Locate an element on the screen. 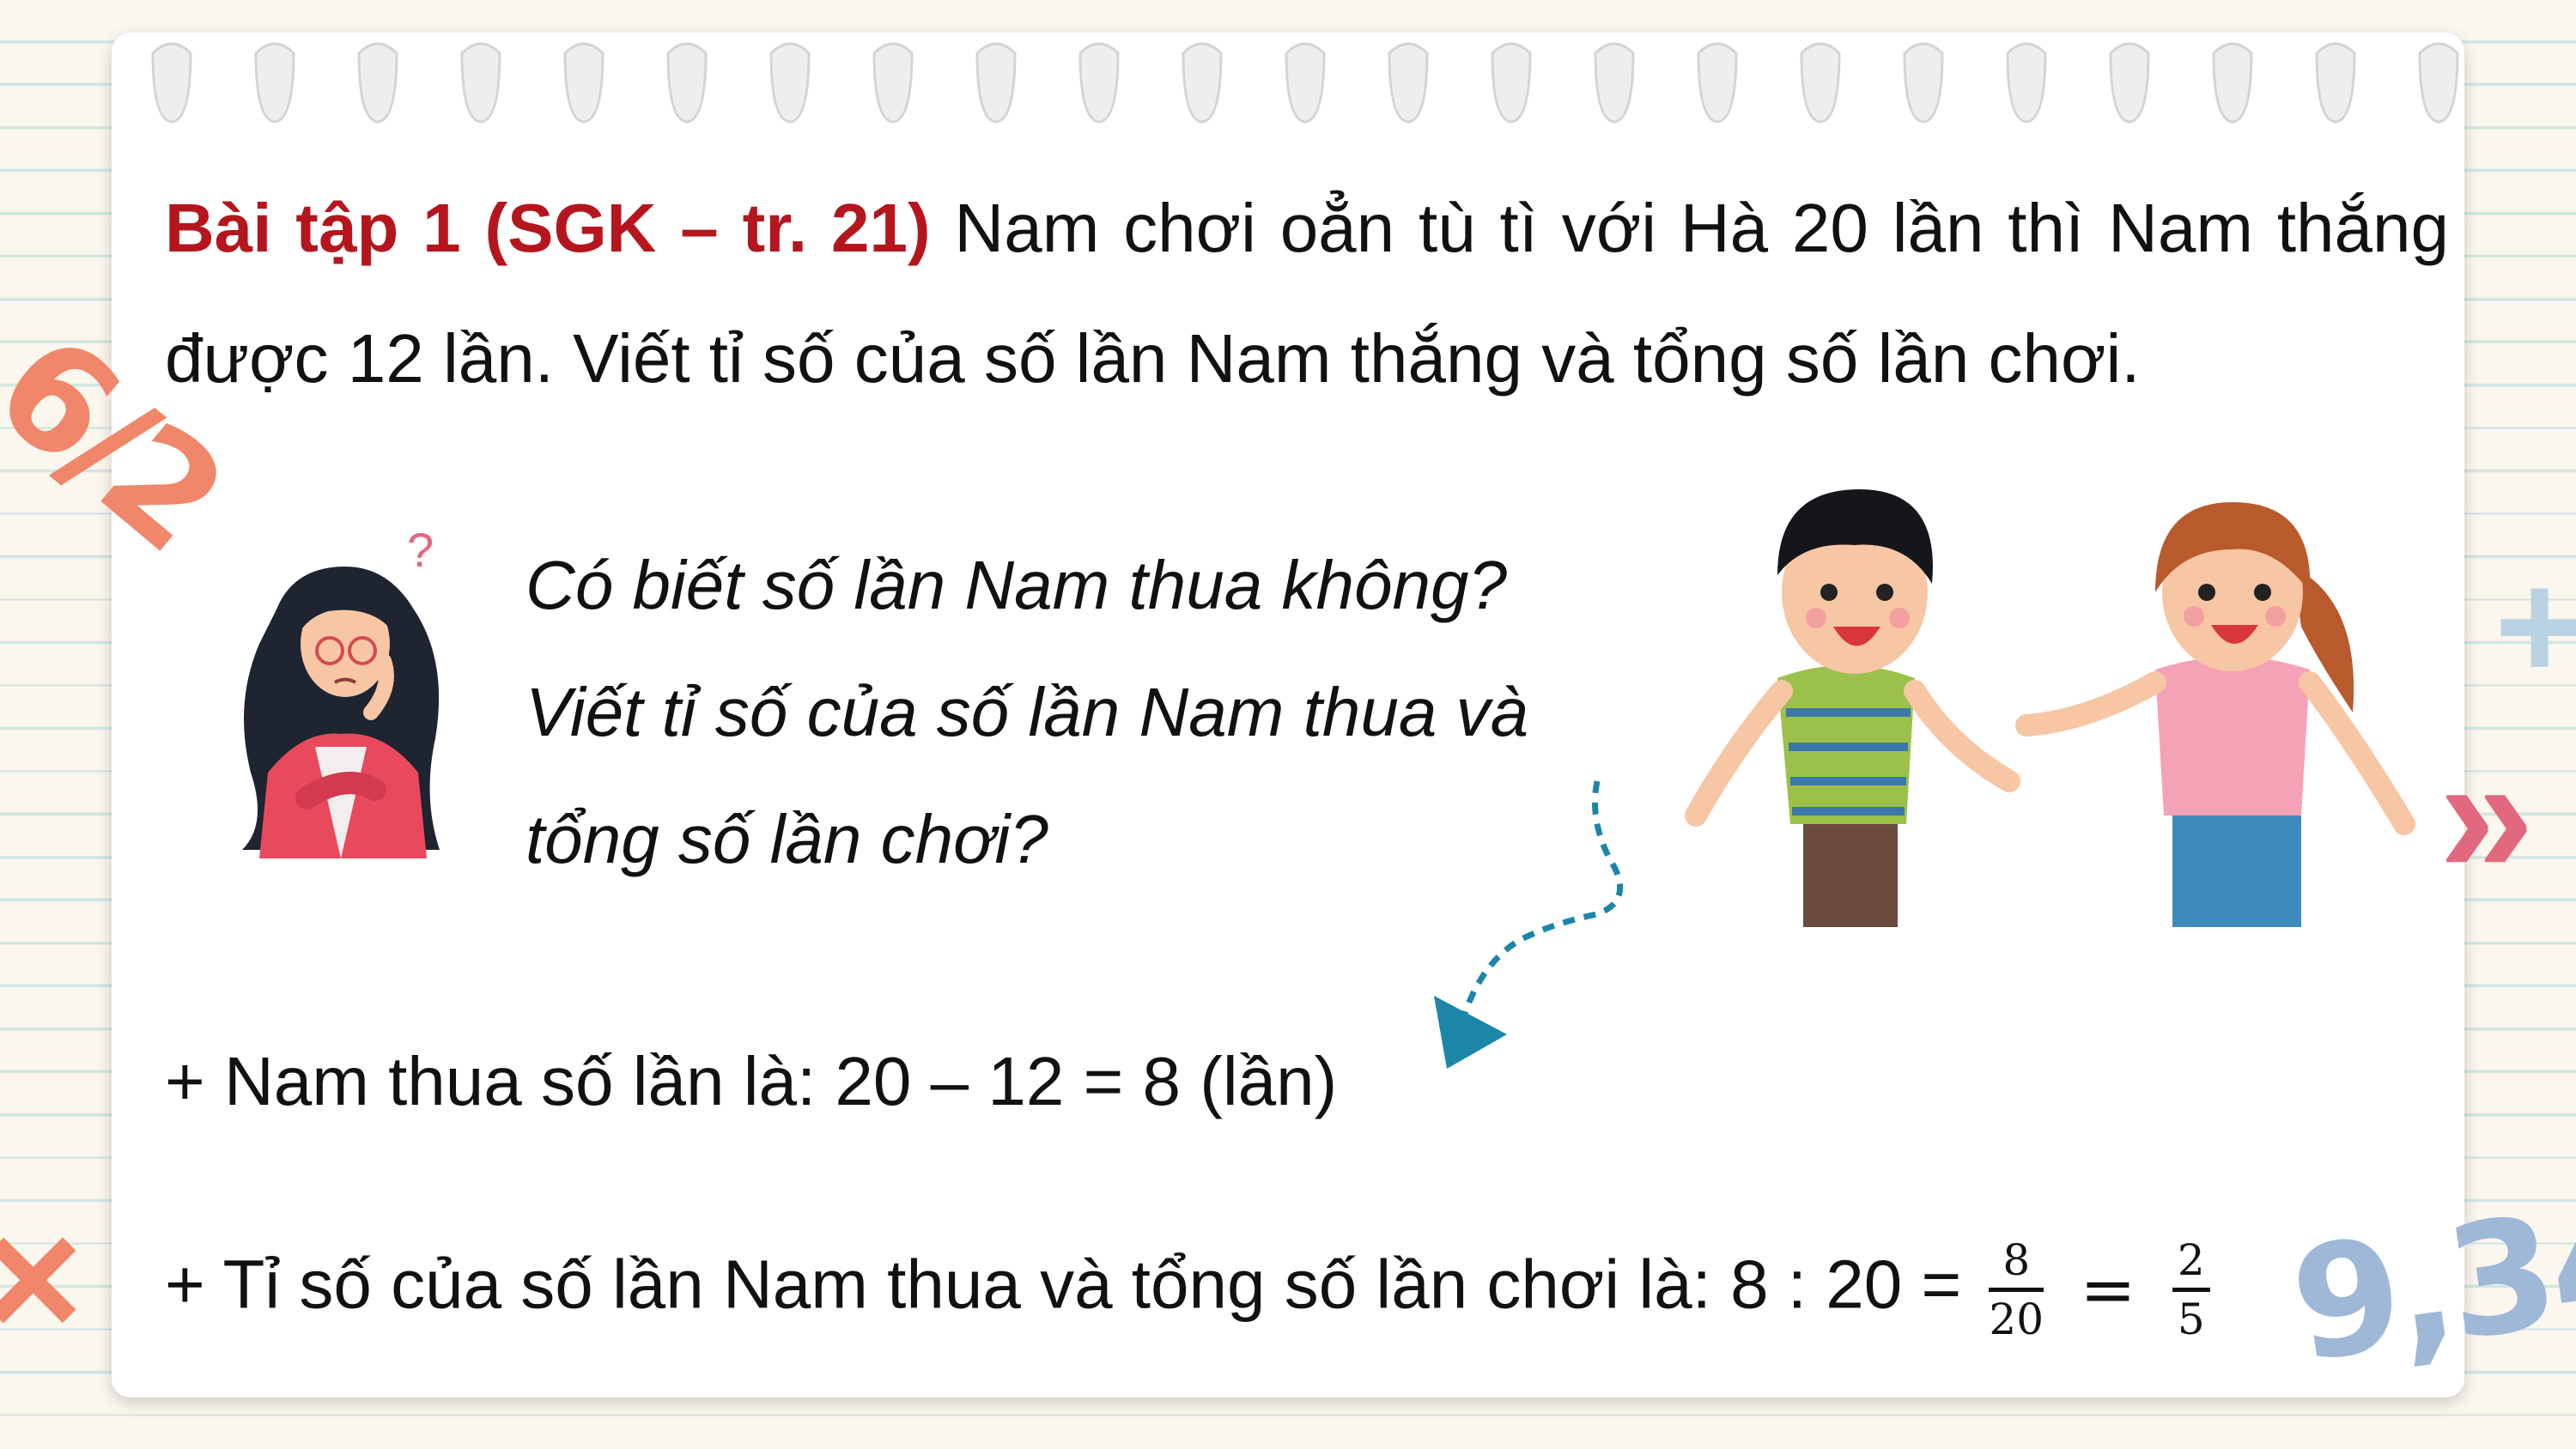  question-line-2: Viết tỉ số của số lần Nam thua và is located at coordinates (1027, 712).